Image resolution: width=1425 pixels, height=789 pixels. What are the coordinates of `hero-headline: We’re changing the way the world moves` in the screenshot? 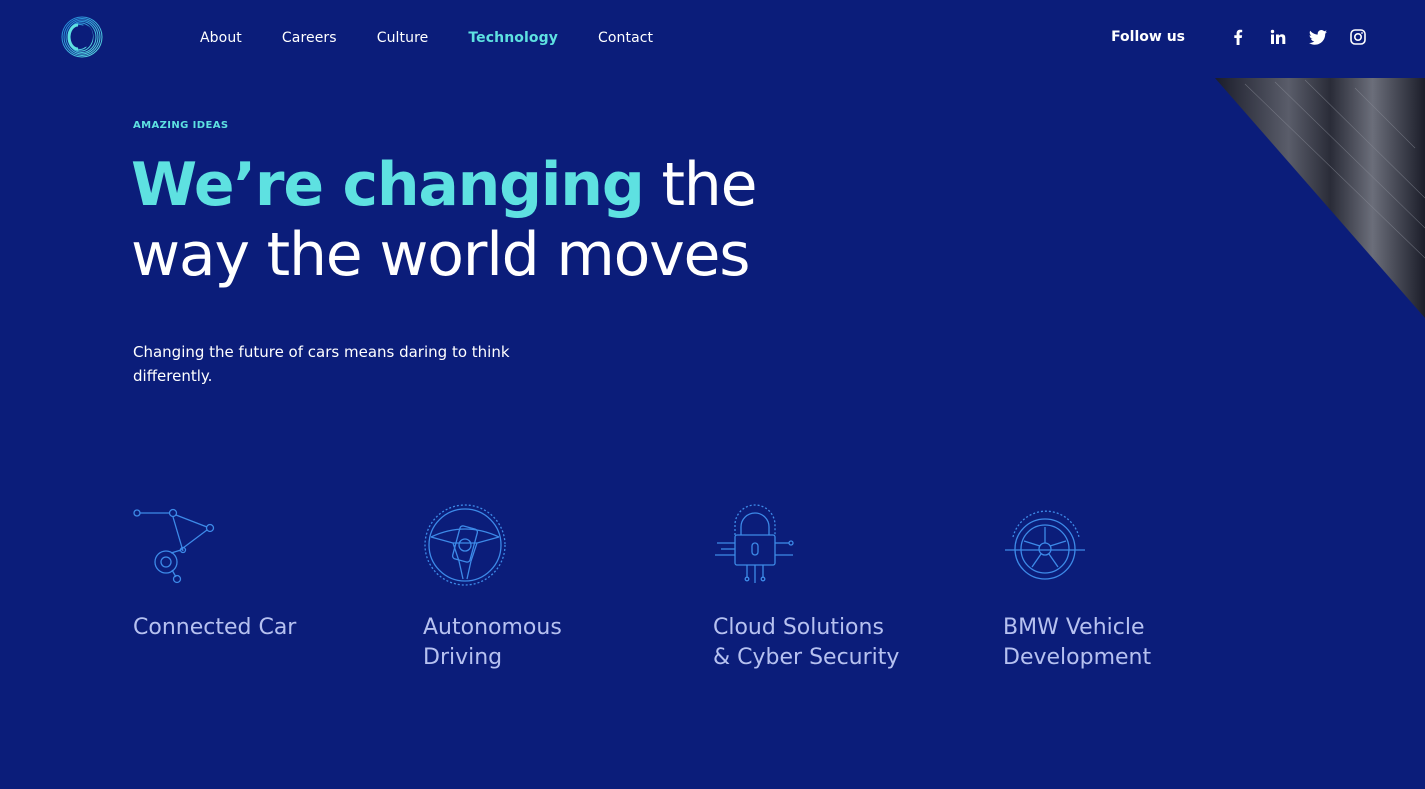 It's located at (444, 220).